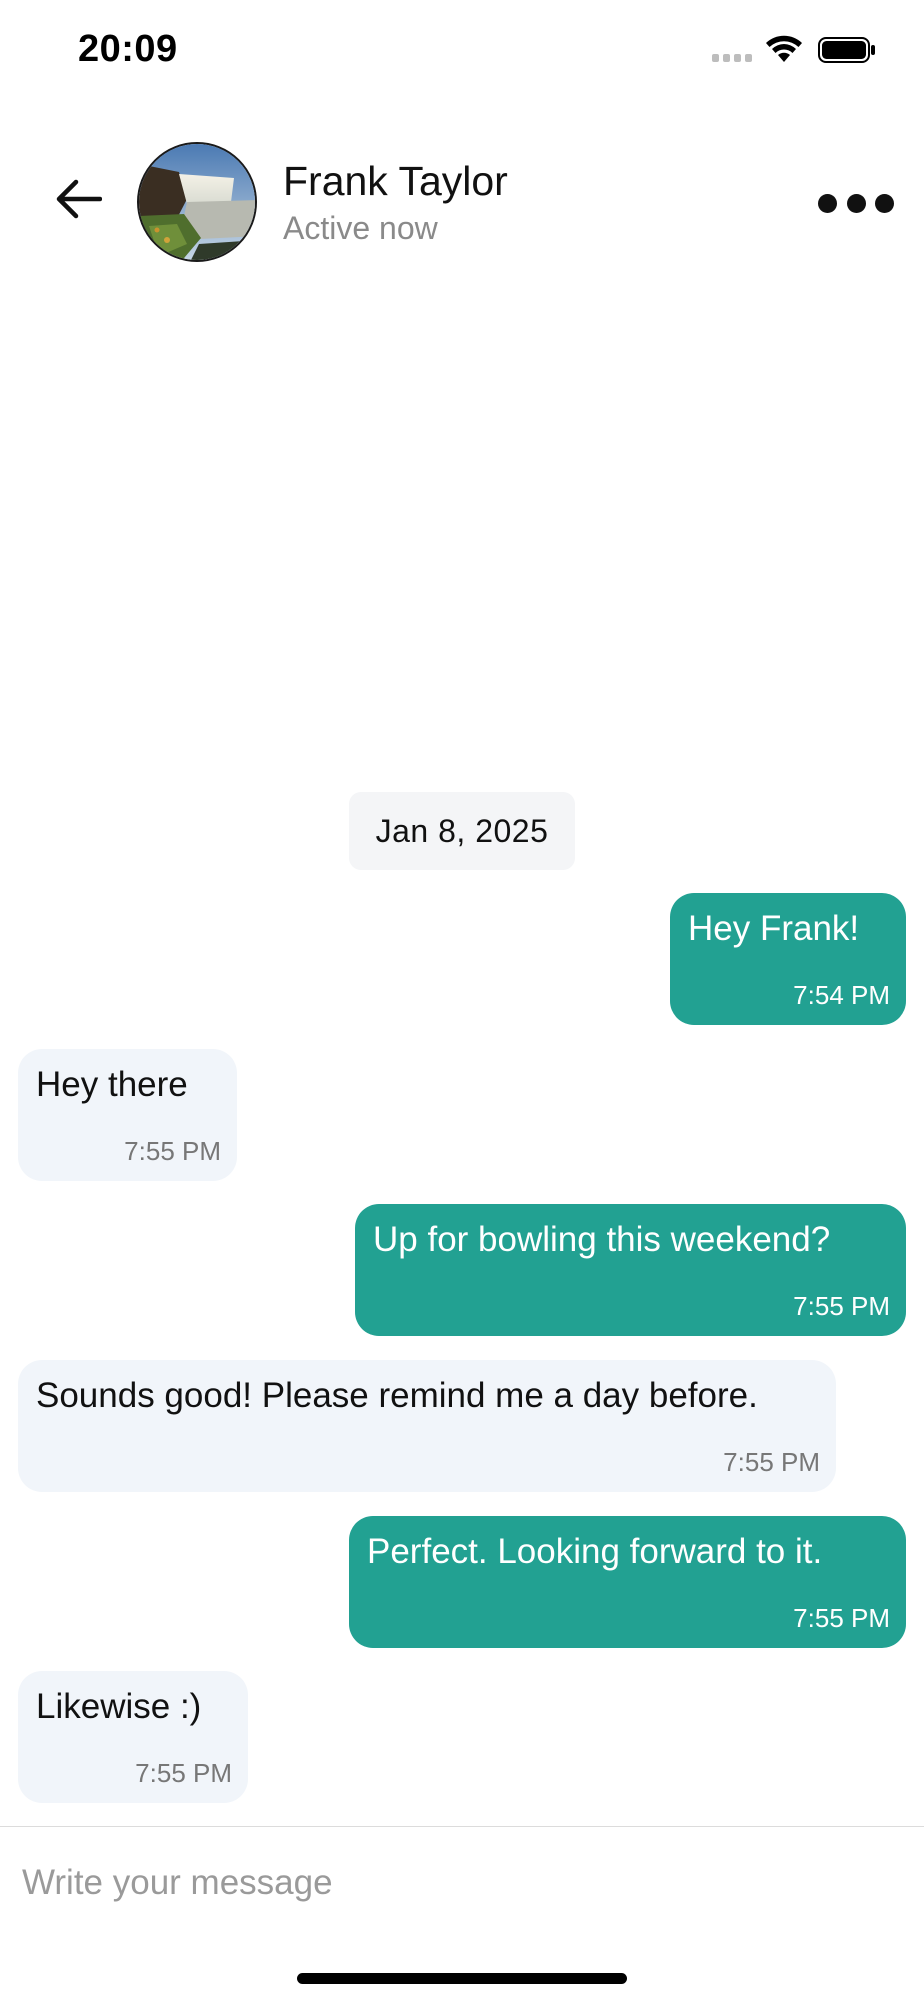 Image resolution: width=924 pixels, height=2000 pixels. What do you see at coordinates (627, 1582) in the screenshot?
I see `message-bubble-outgoing: Perfect. Looking forward to it. 7:55 PM` at bounding box center [627, 1582].